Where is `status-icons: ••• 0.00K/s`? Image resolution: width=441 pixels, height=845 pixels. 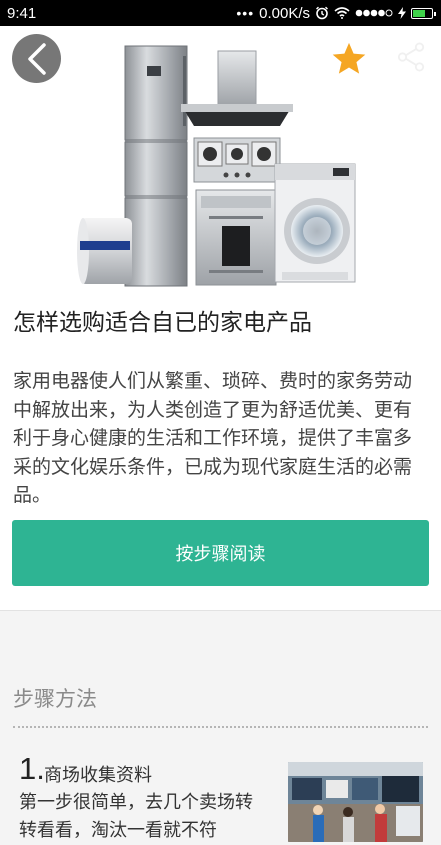
status-icons: ••• 0.00K/s is located at coordinates (336, 13).